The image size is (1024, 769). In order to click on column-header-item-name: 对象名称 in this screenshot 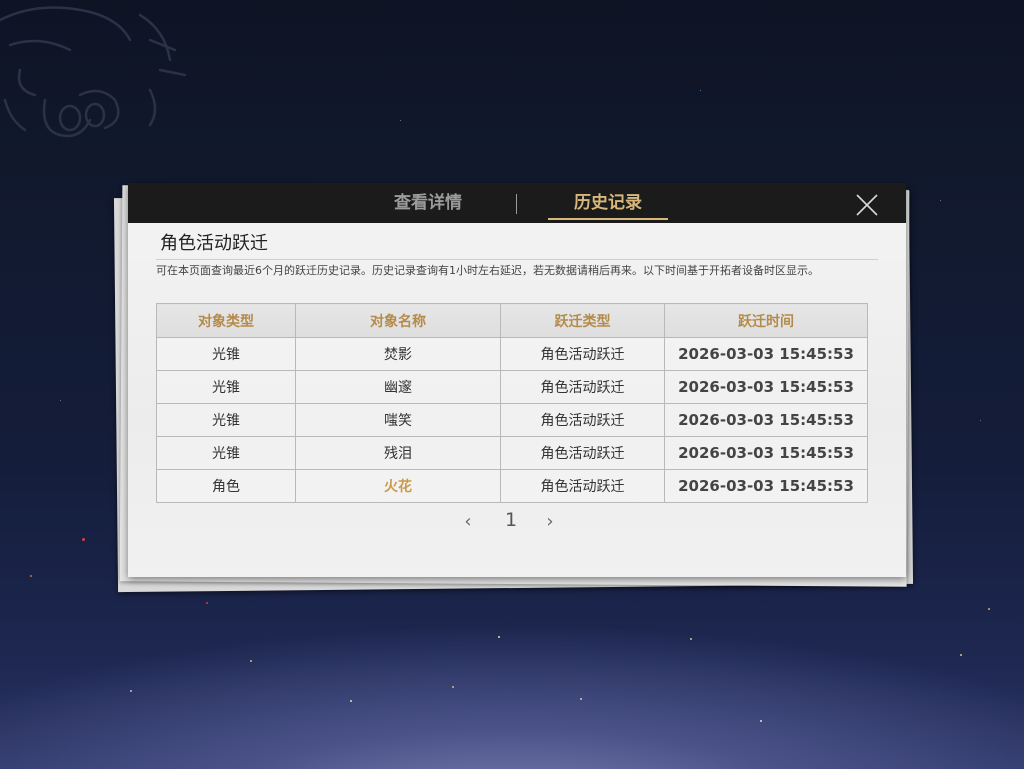, I will do `click(398, 320)`.